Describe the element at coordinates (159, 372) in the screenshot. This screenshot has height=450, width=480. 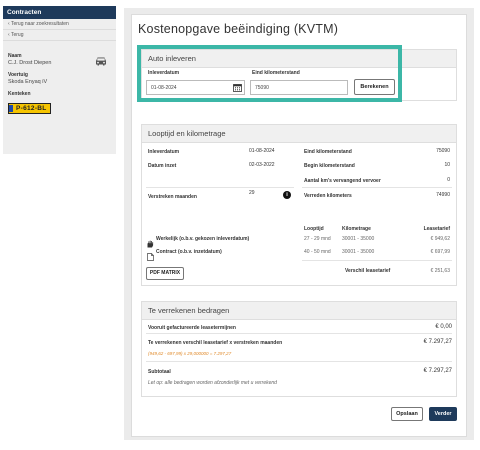
I see `subtotaal-label: Subtotaal` at that location.